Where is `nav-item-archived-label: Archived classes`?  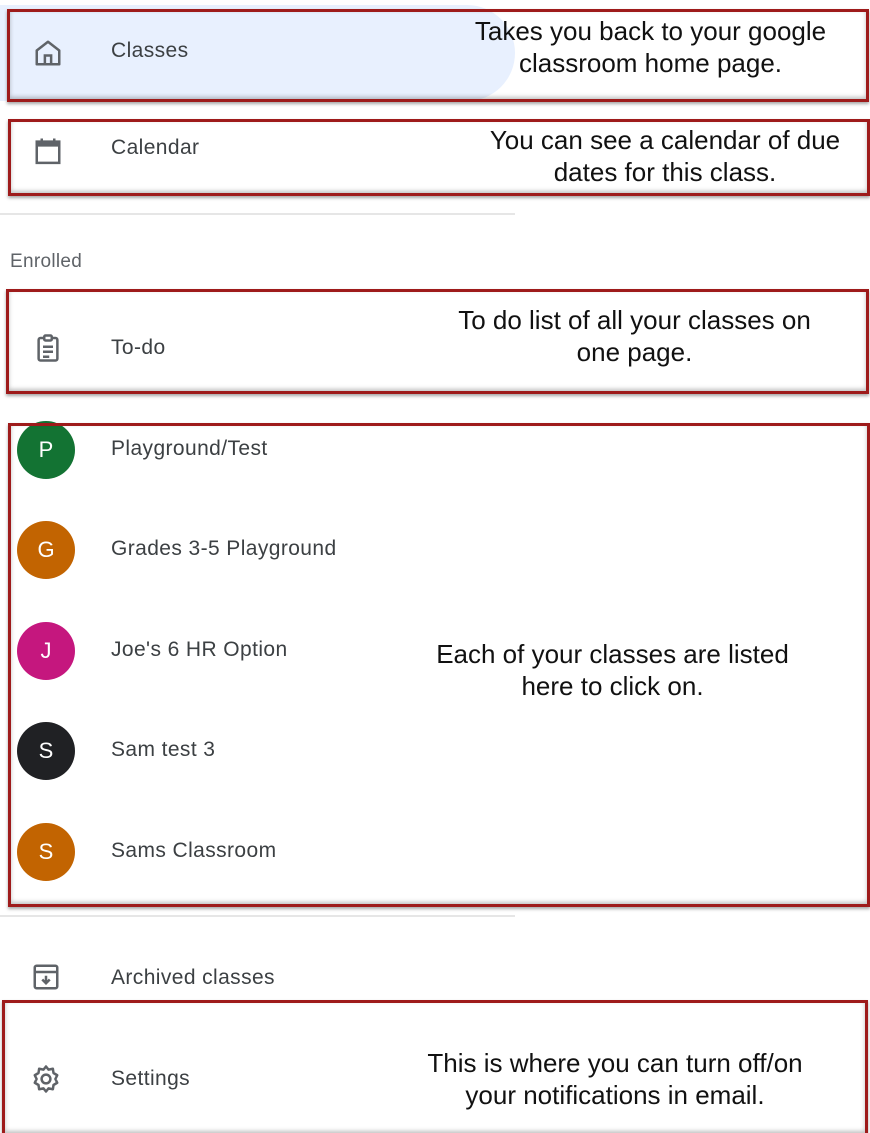 nav-item-archived-label: Archived classes is located at coordinates (193, 977).